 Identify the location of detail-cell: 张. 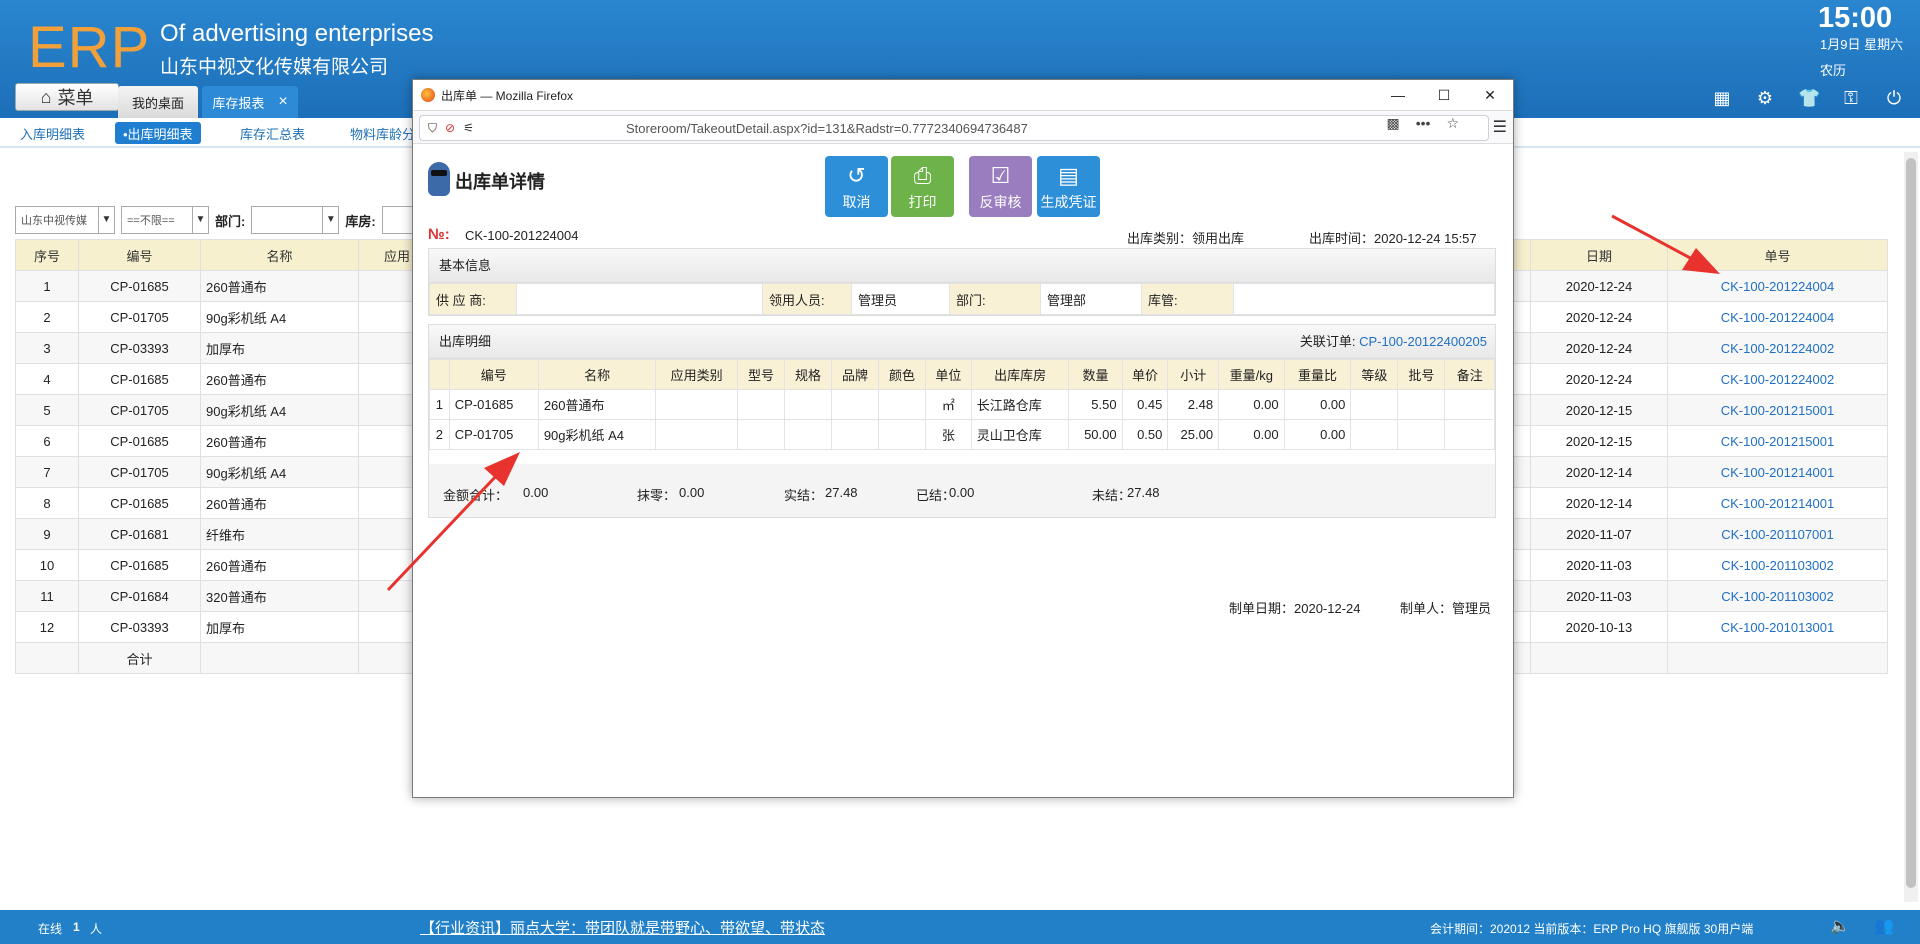
(948, 434).